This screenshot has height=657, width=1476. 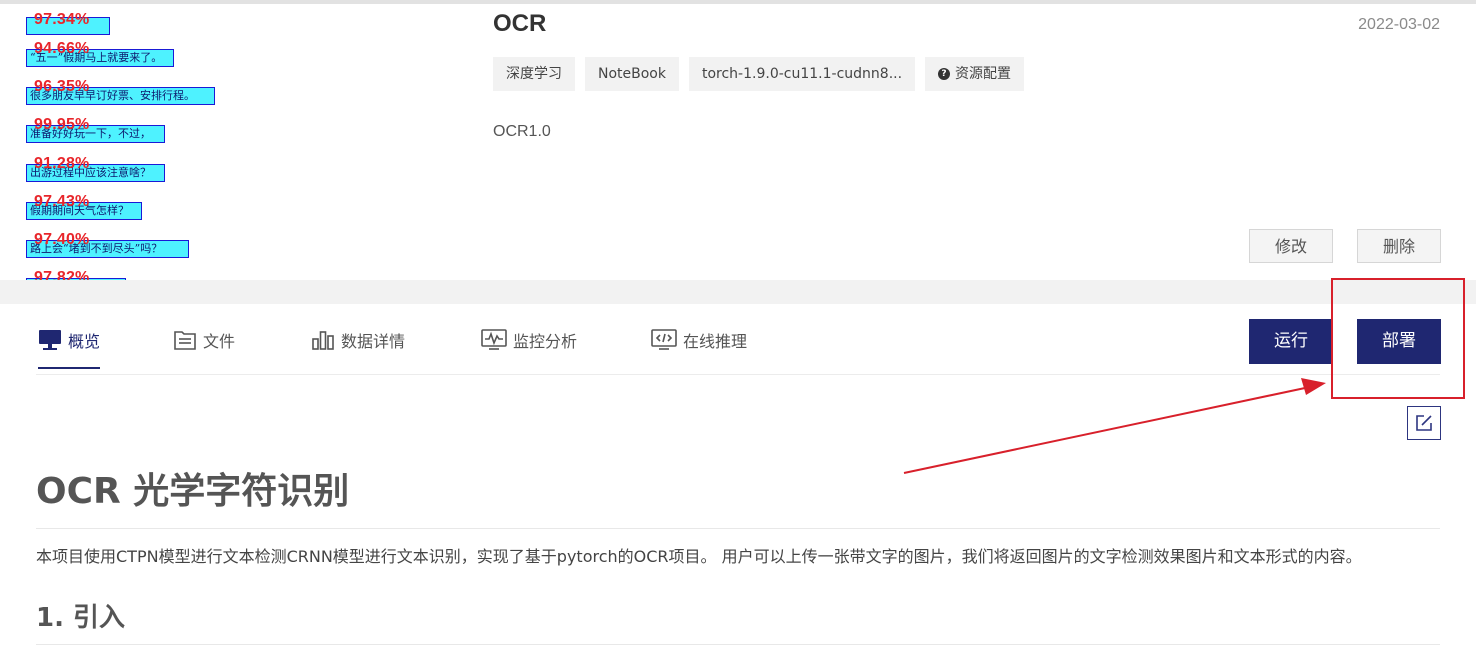 What do you see at coordinates (62, 124) in the screenshot?
I see `ocr-score: 99.95%` at bounding box center [62, 124].